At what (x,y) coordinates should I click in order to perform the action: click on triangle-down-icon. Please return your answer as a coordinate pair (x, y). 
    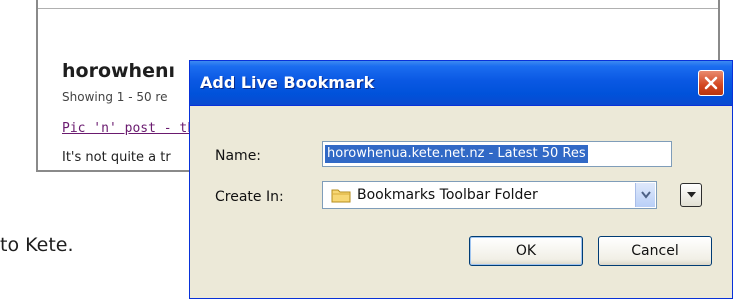
    Looking at the image, I should click on (691, 195).